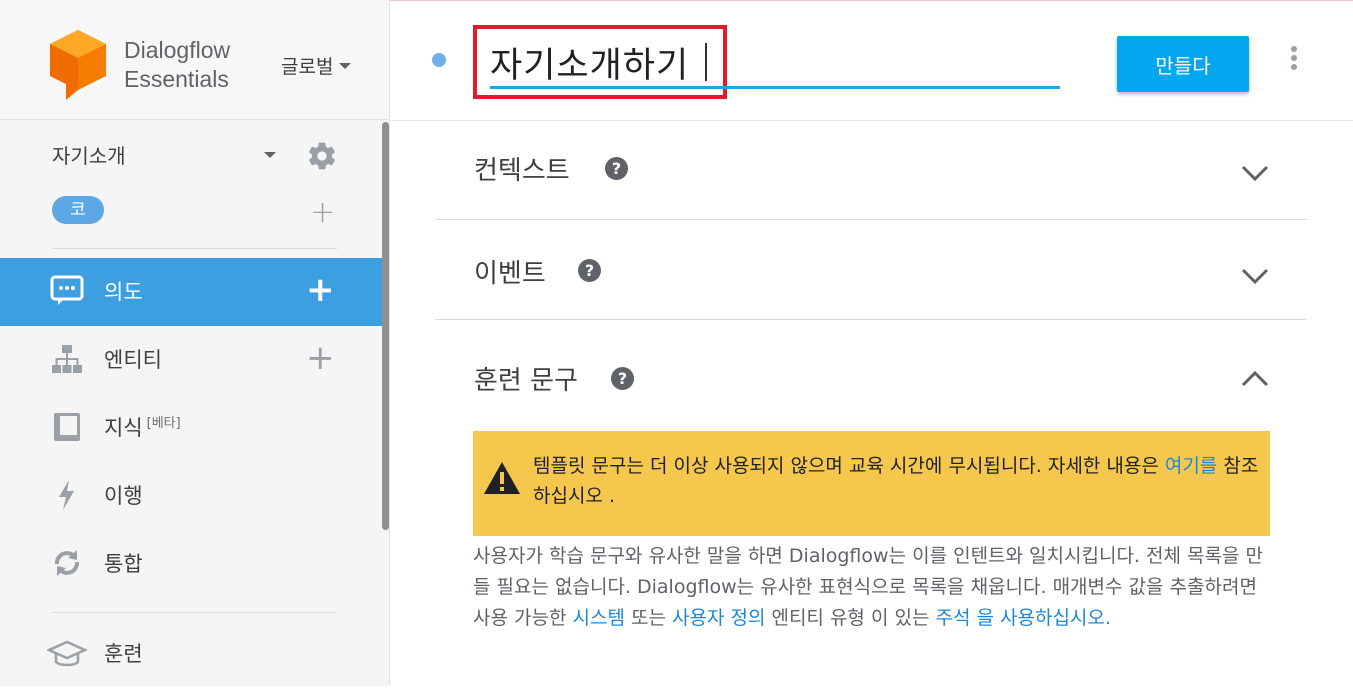  I want to click on sidebar-item-label: 이행, so click(123, 496).